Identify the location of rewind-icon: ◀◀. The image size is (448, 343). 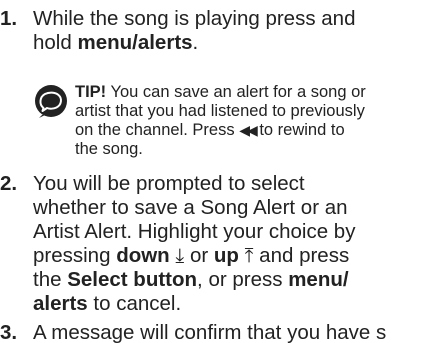
(248, 130).